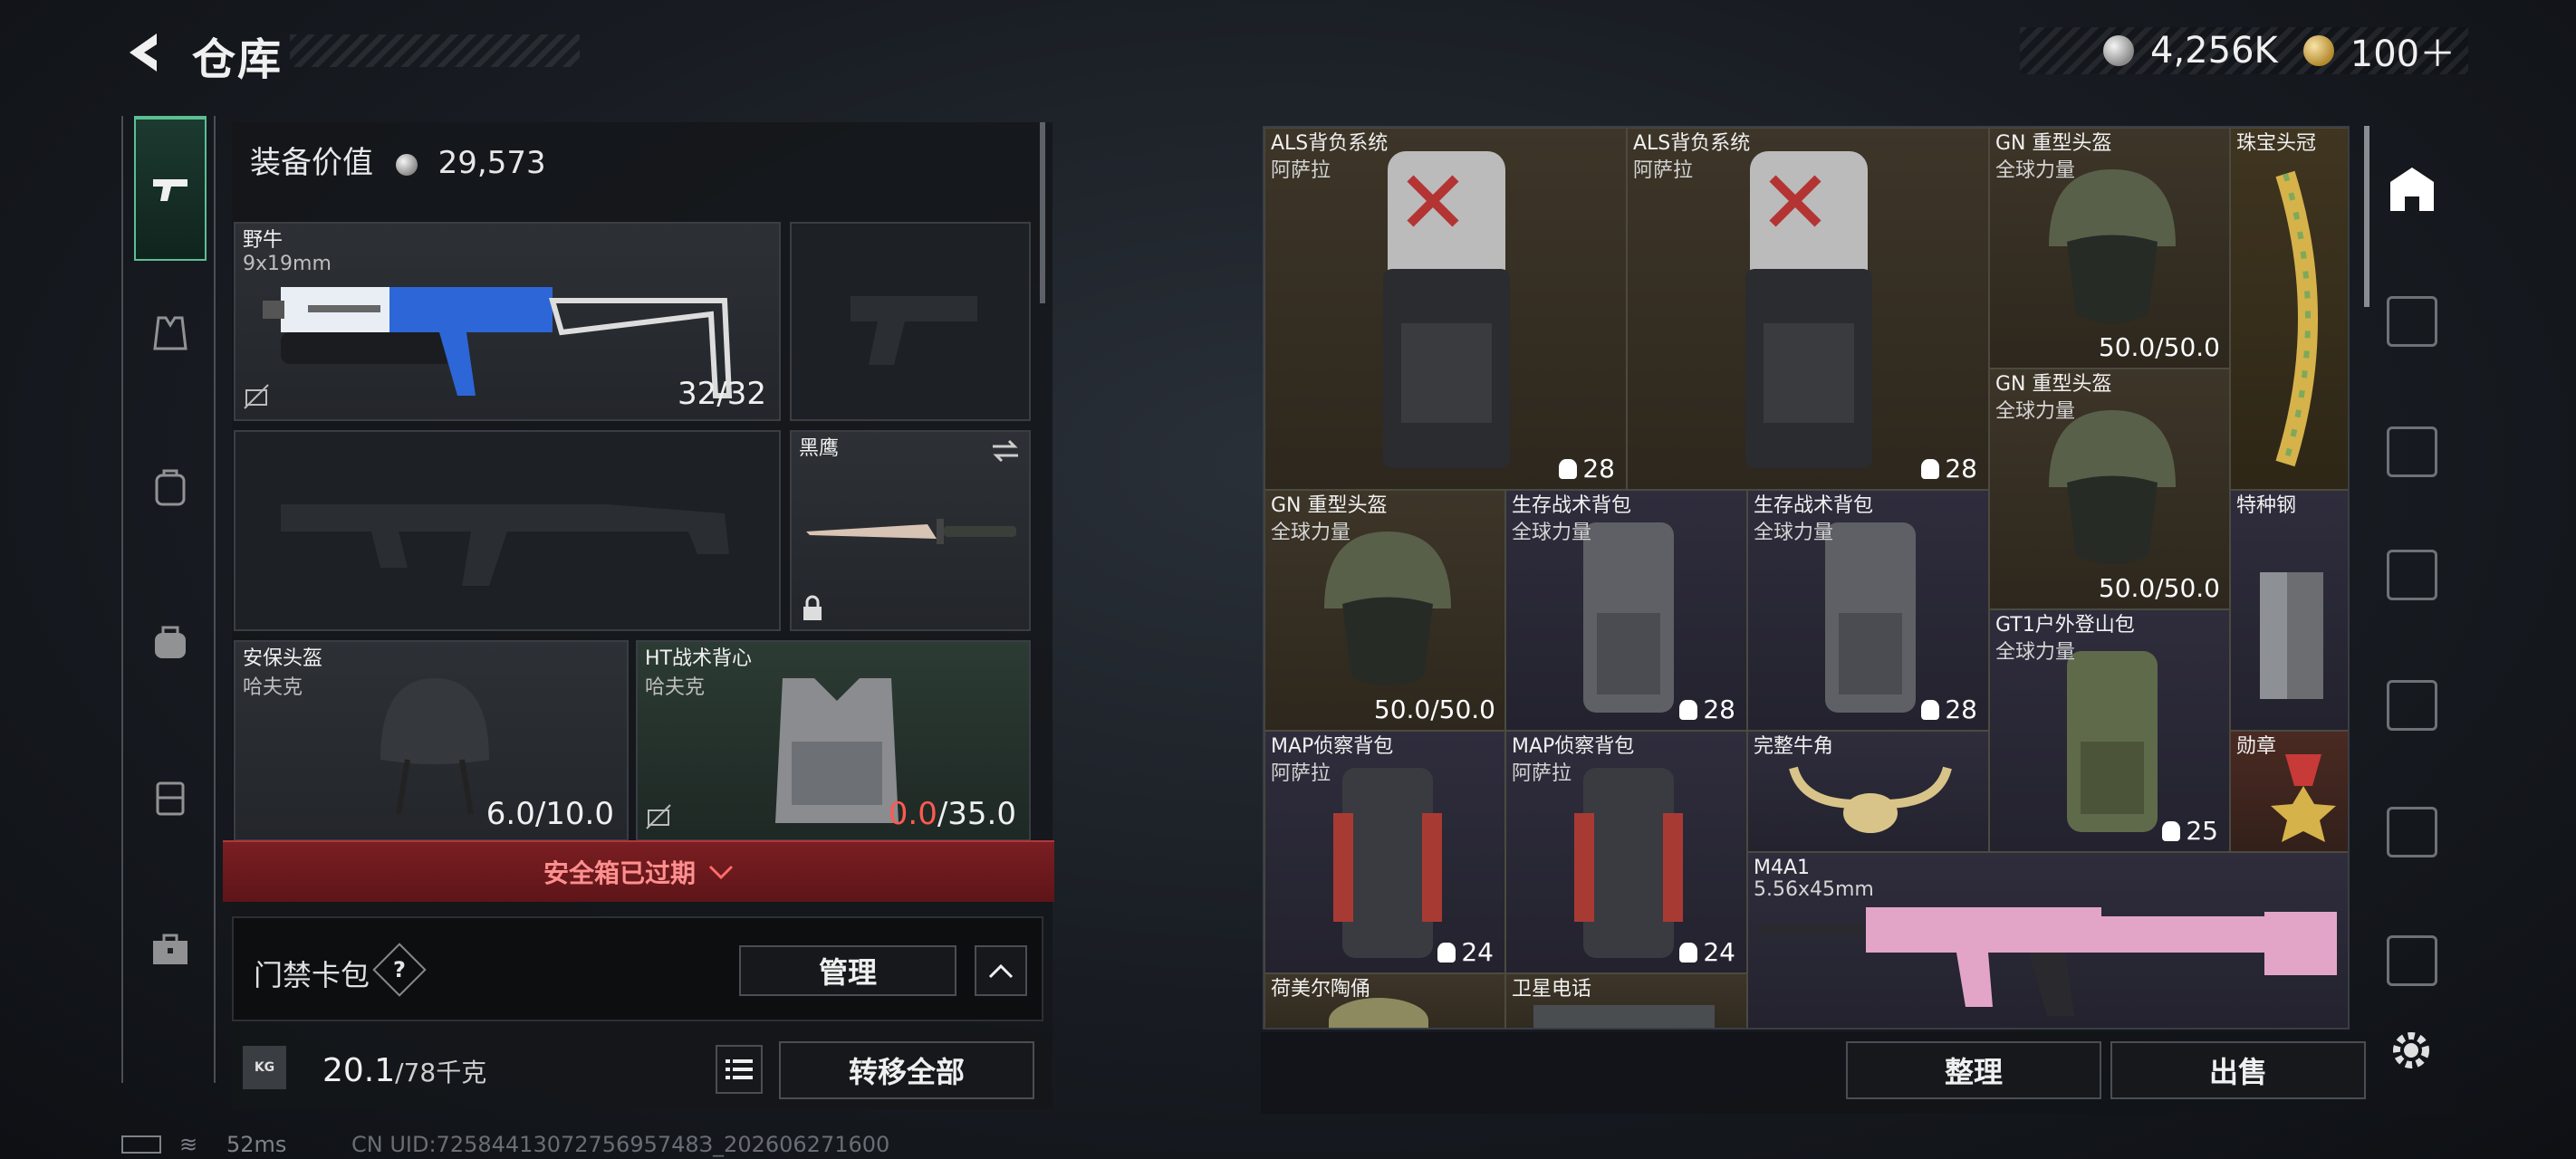  What do you see at coordinates (739, 1070) in the screenshot?
I see `list-view-button` at bounding box center [739, 1070].